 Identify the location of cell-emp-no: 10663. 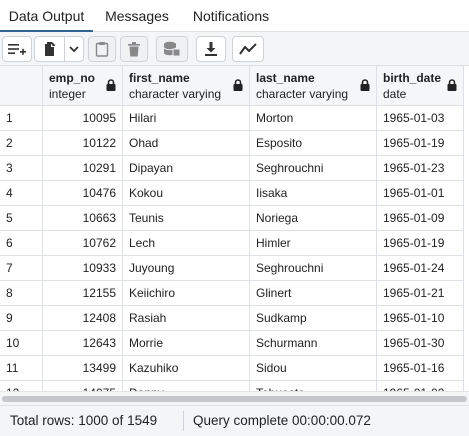
(83, 218).